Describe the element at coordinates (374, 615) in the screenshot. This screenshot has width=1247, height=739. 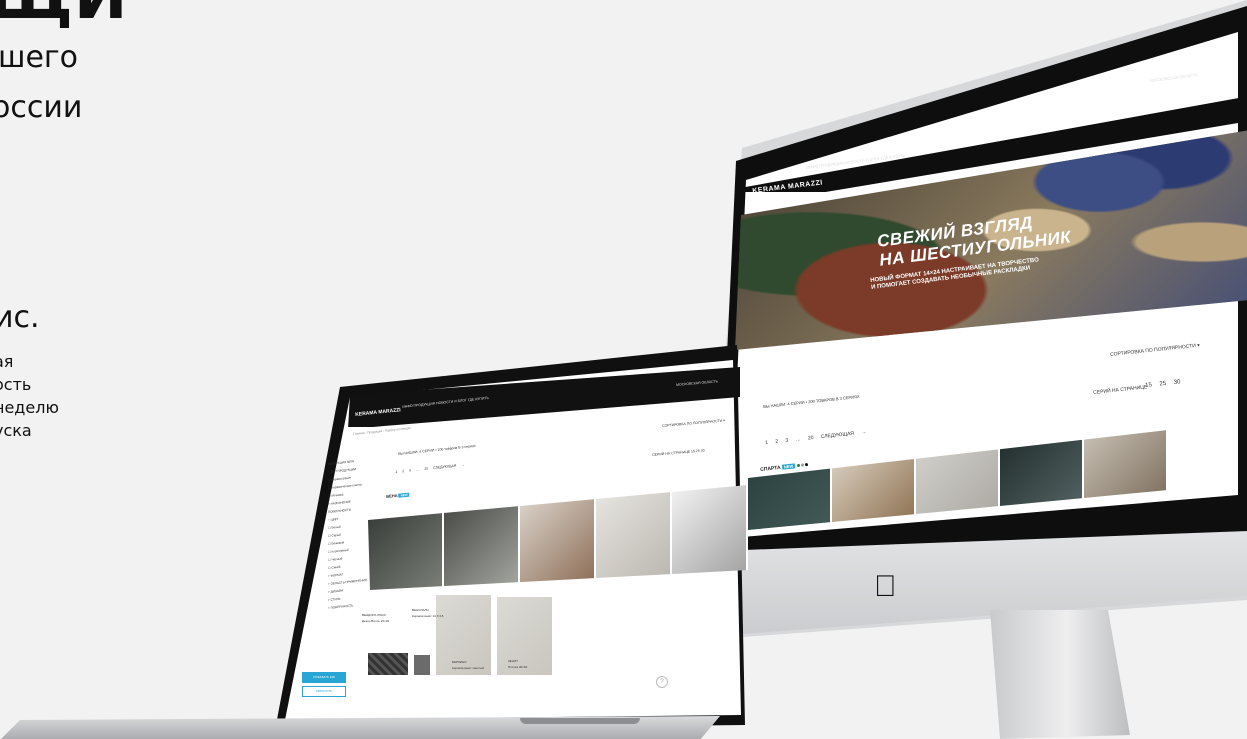
I see `tile-name: ВЕНДОРА ЛЮКС` at that location.